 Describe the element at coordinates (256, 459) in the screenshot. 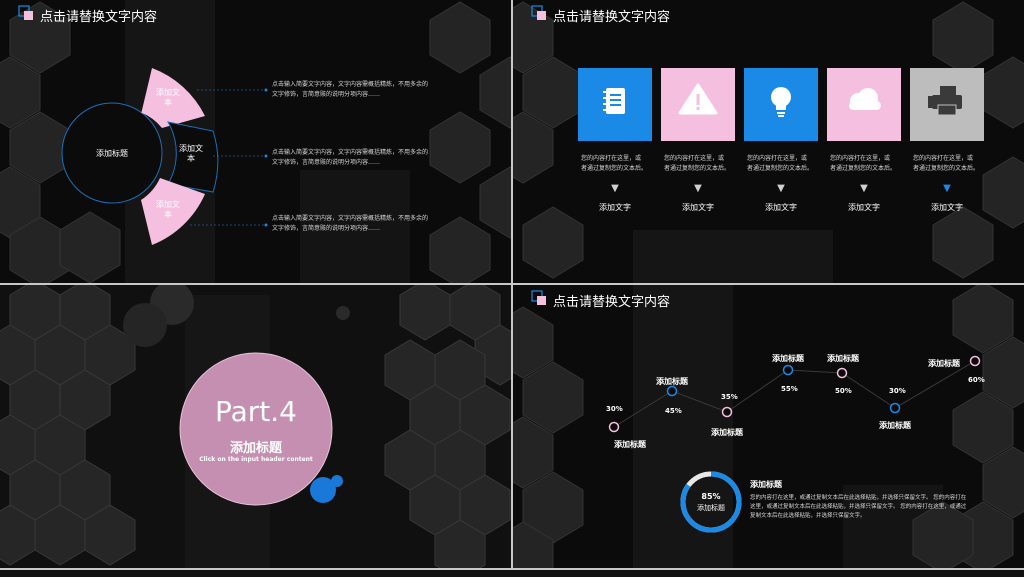

I see `section-subheading: Click on the input header content` at that location.